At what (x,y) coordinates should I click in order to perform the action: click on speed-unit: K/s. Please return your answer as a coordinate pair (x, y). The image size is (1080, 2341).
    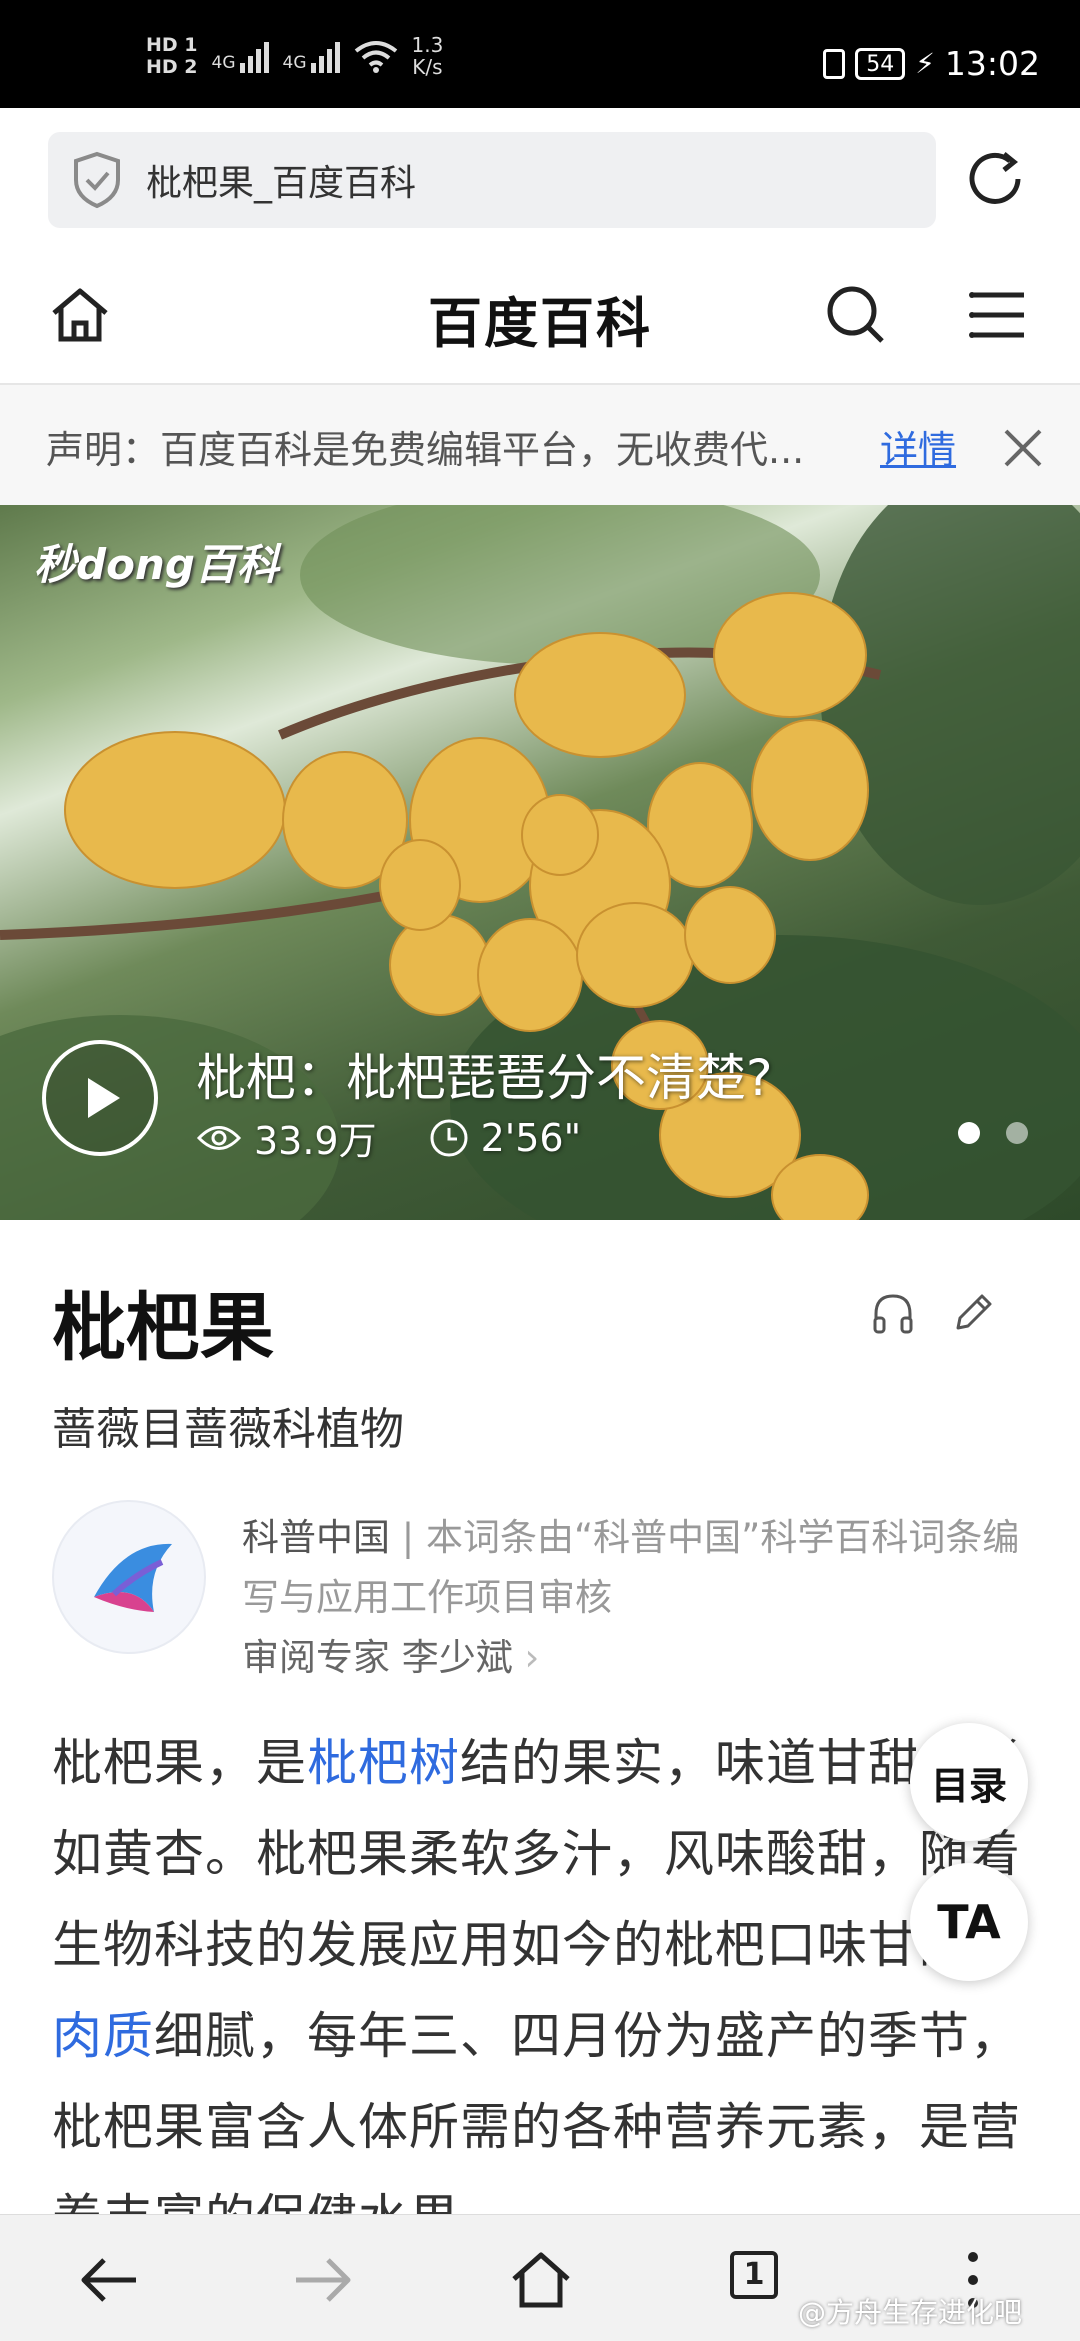
    Looking at the image, I should click on (427, 67).